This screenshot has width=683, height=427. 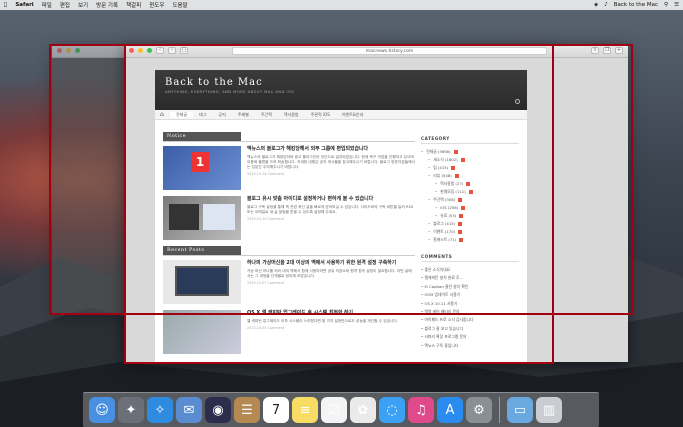 What do you see at coordinates (276, 410) in the screenshot?
I see `calendar-icon: 7` at bounding box center [276, 410].